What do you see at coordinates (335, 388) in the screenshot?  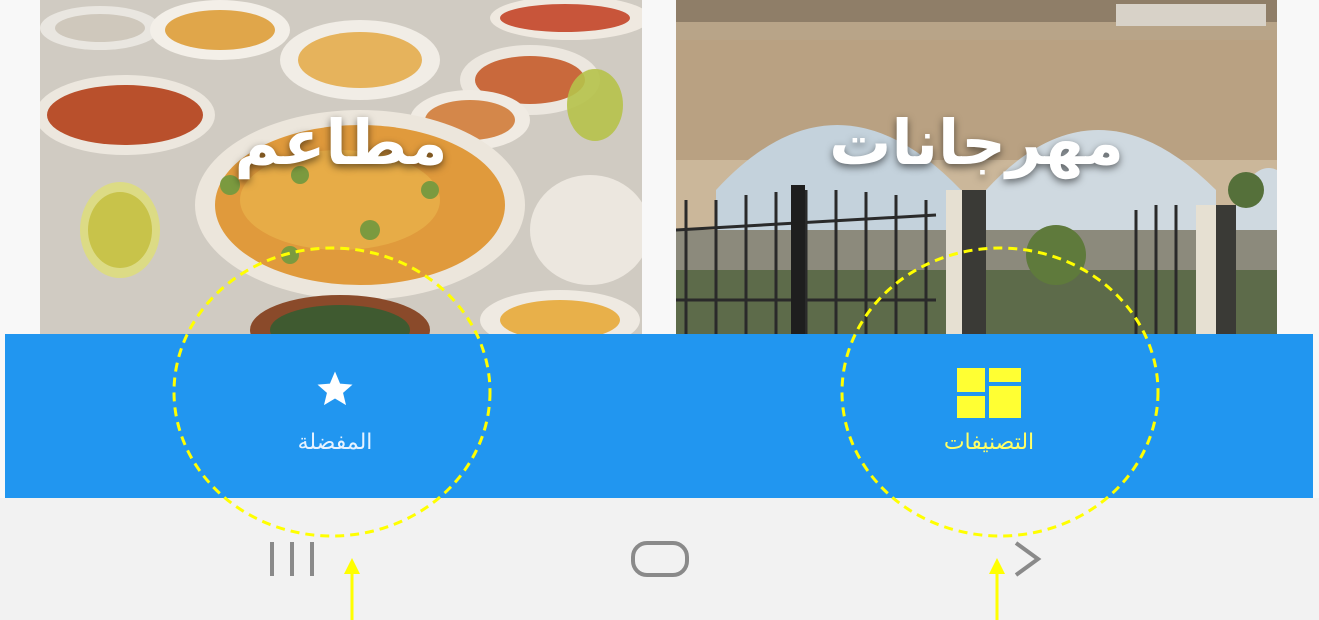 I see `star-icon` at bounding box center [335, 388].